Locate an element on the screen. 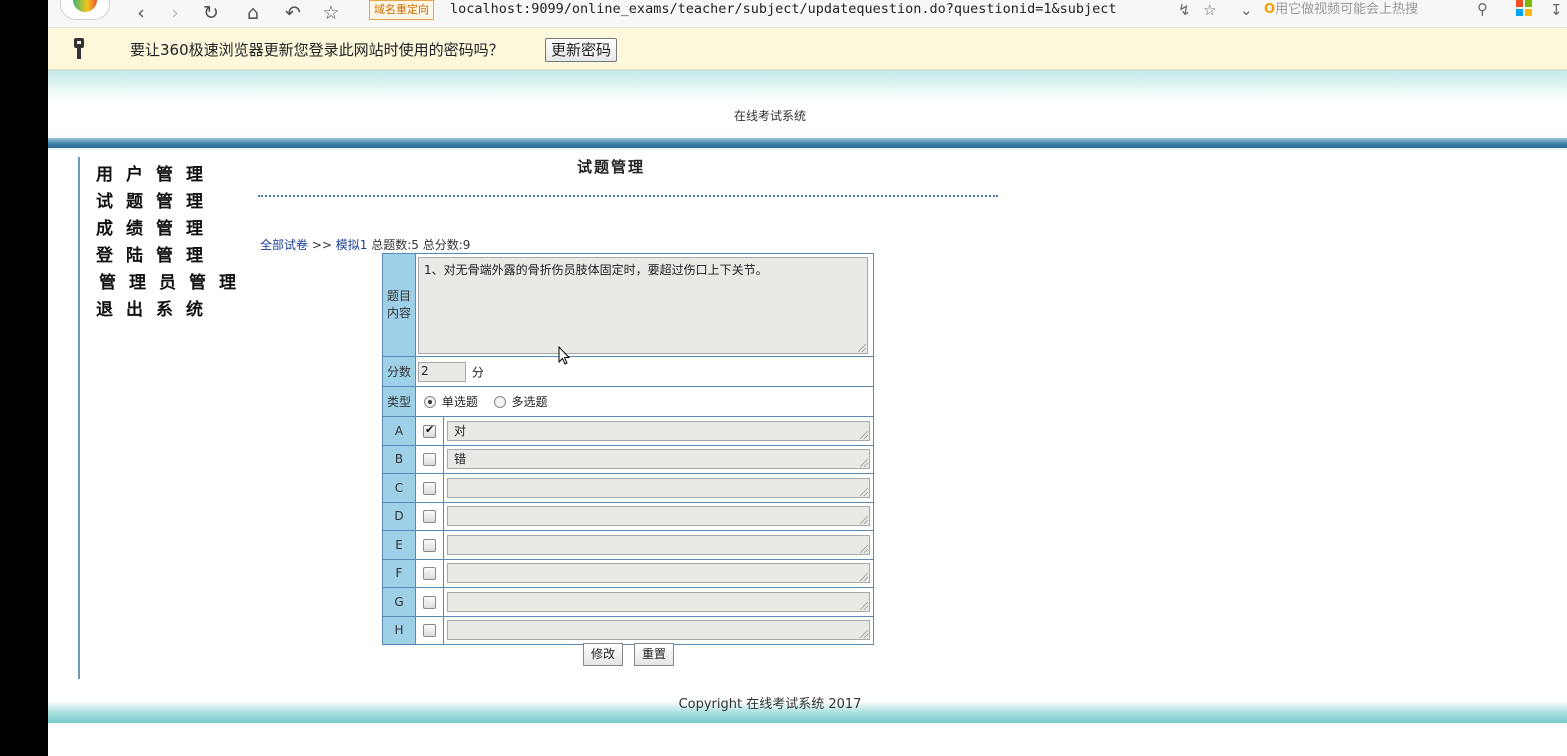  home-icon: ⌂ is located at coordinates (253, 14).